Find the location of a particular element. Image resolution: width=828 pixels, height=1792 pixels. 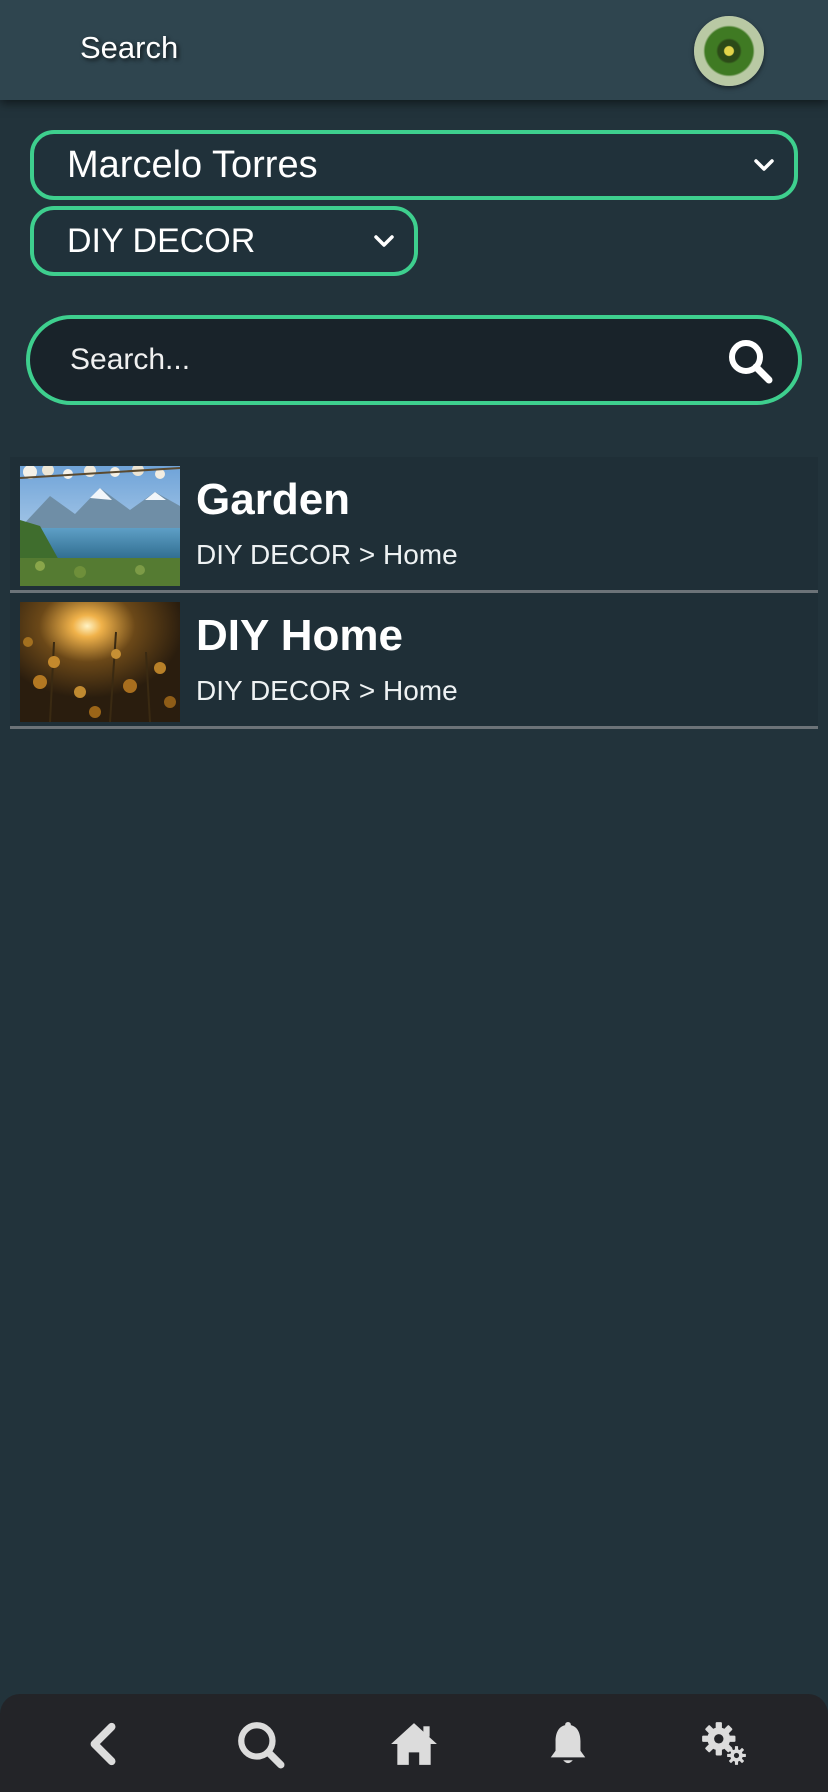

home-icon is located at coordinates (414, 1744).